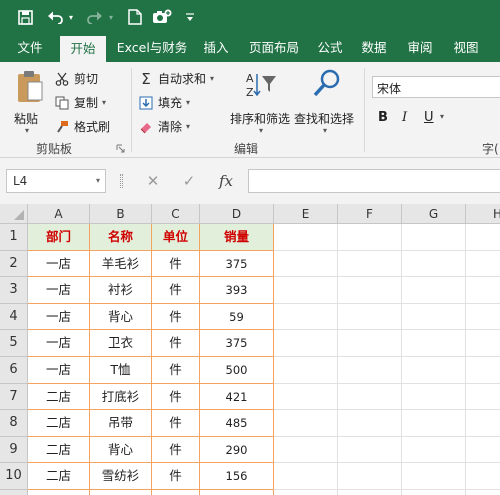 Image resolution: width=500 pixels, height=495 pixels. What do you see at coordinates (189, 181) in the screenshot?
I see `enter-icon: ✓` at bounding box center [189, 181].